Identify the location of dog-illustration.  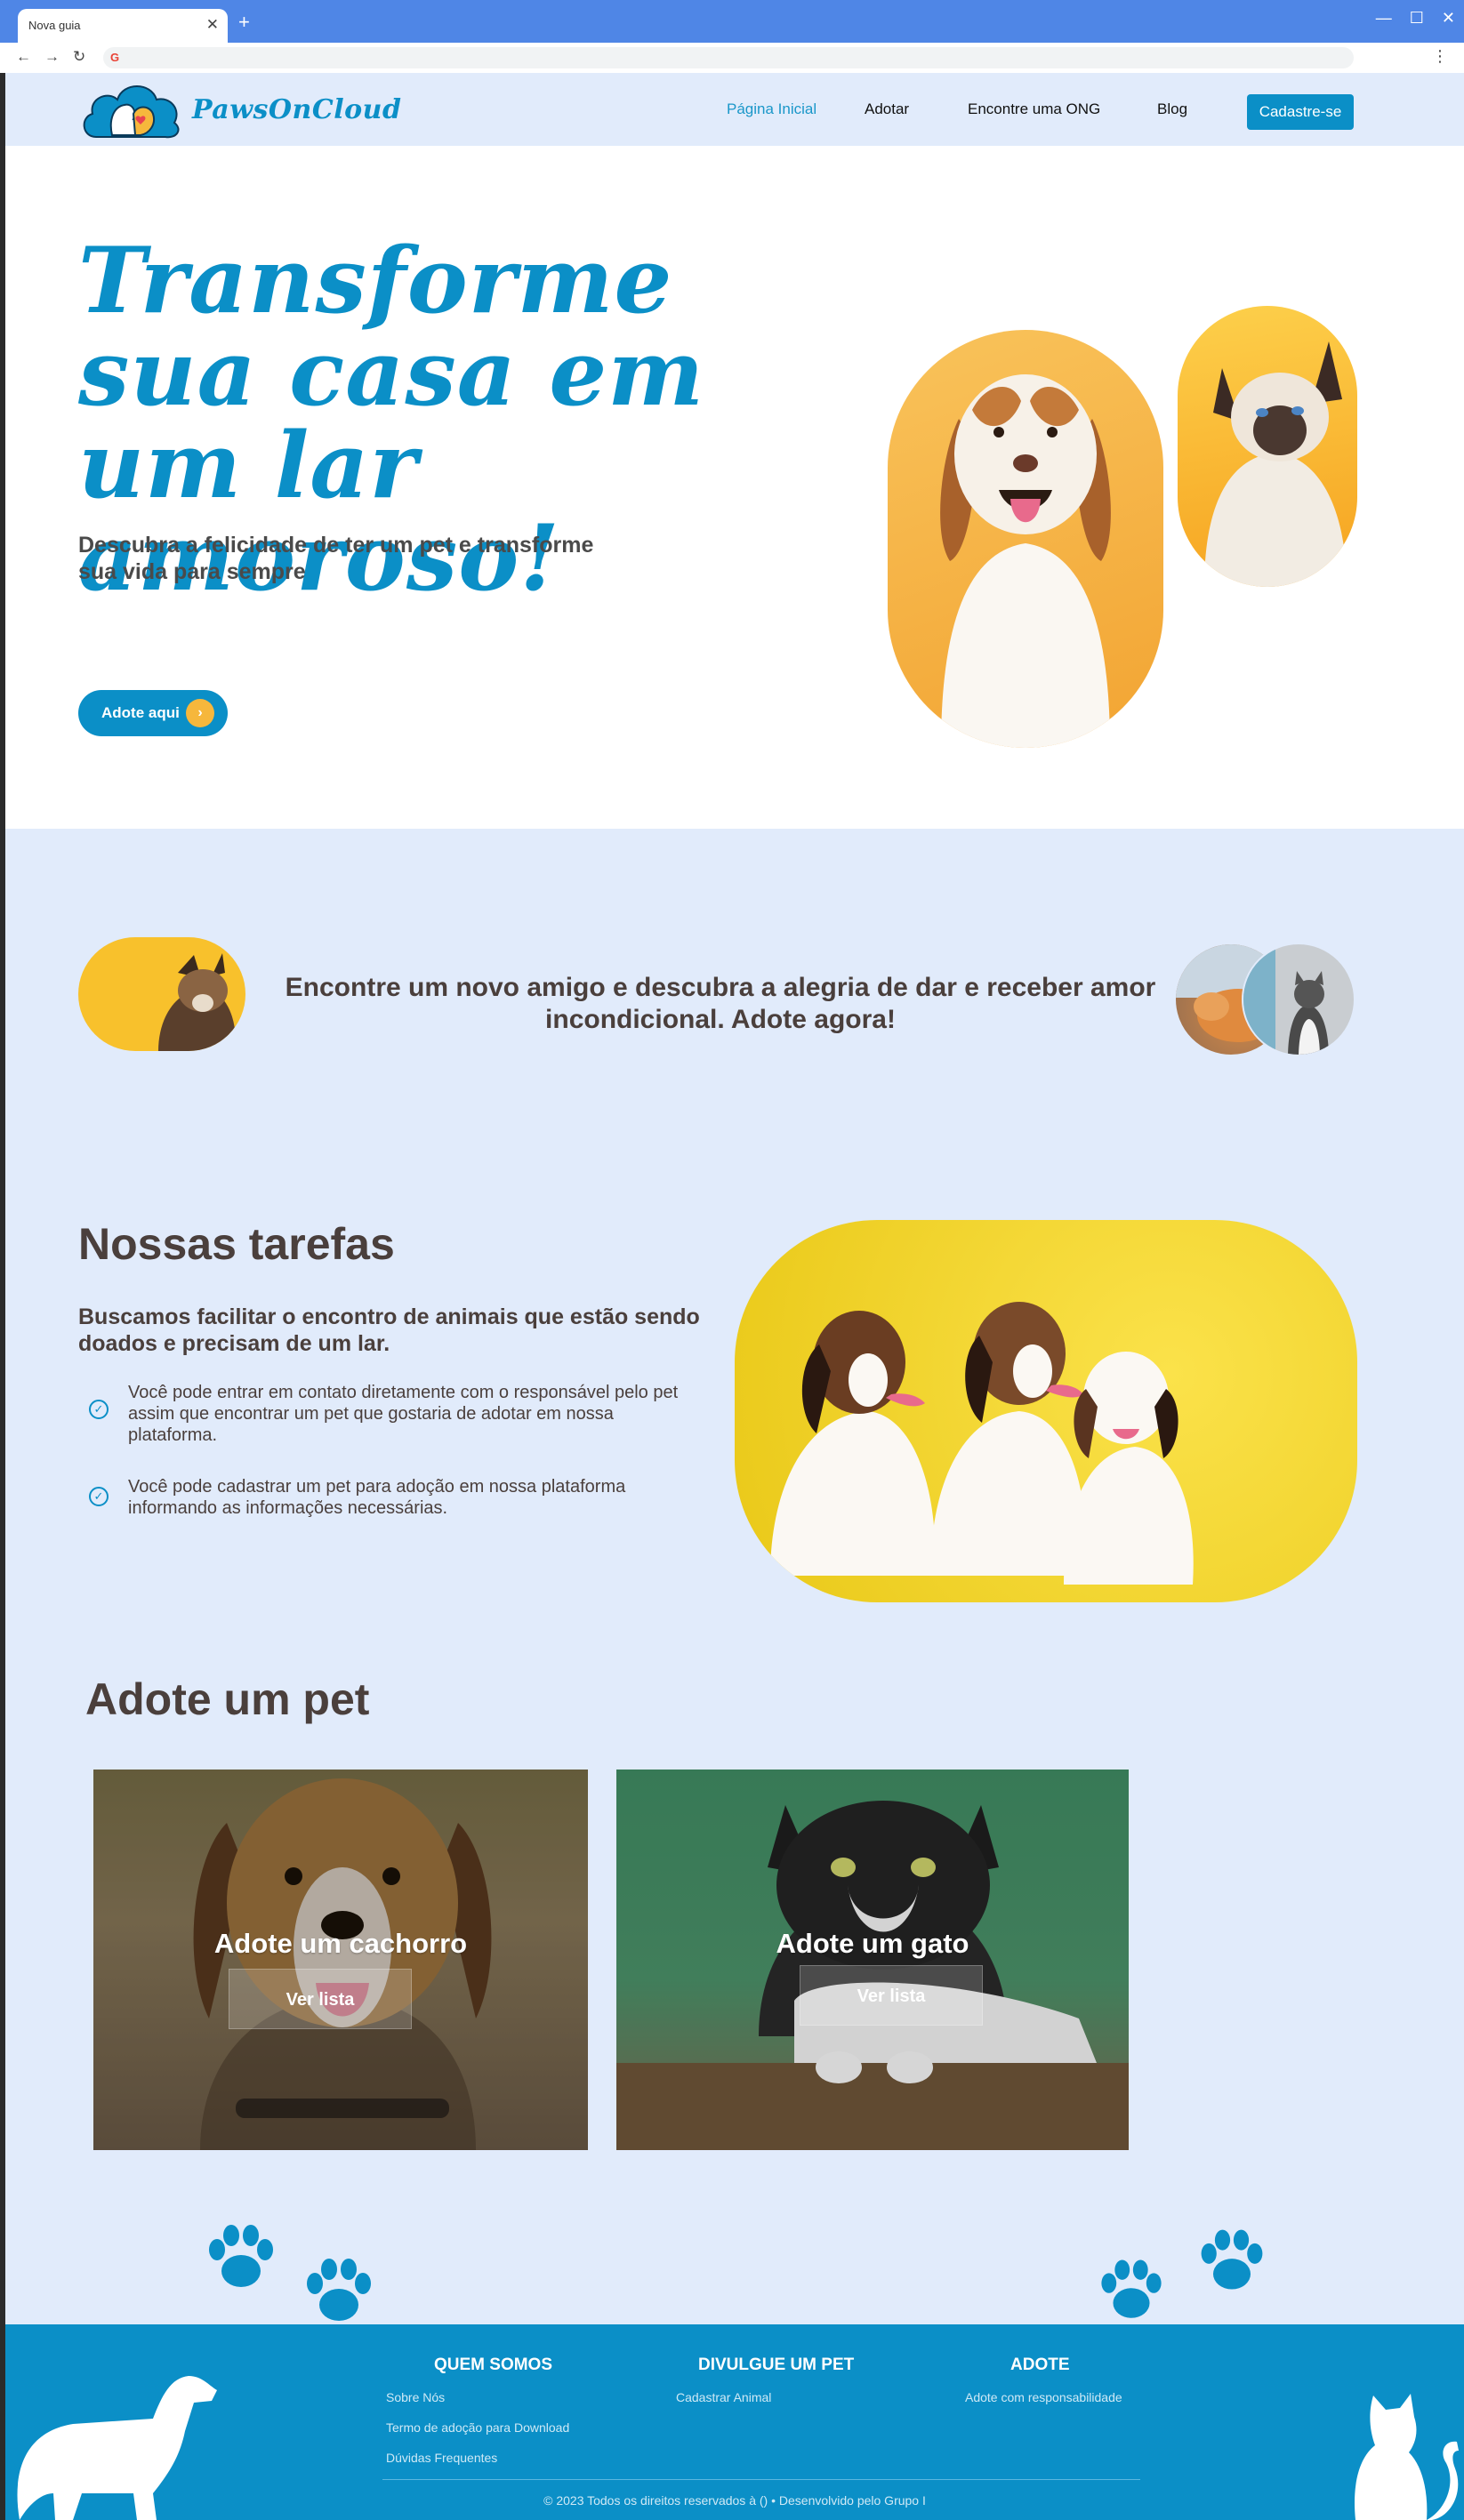
(1025, 561).